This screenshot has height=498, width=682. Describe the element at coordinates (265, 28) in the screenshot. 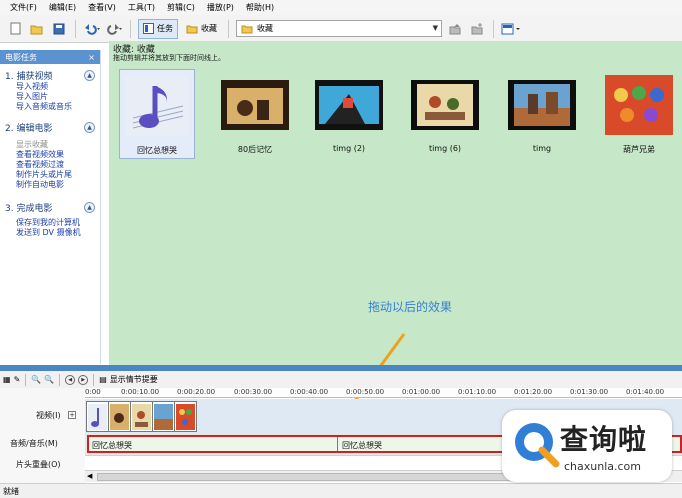

I see `collection-select-value: 收藏` at that location.